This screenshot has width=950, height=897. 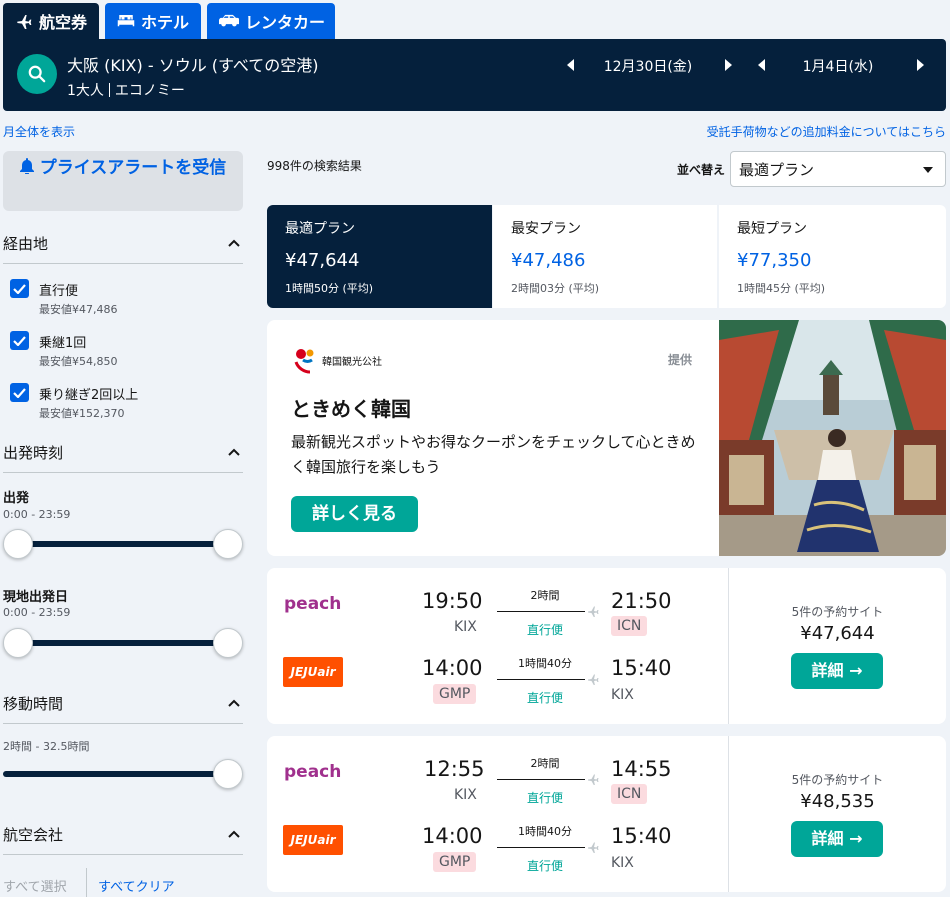 I want to click on times-filter-title: 出発時刻, so click(x=33, y=453).